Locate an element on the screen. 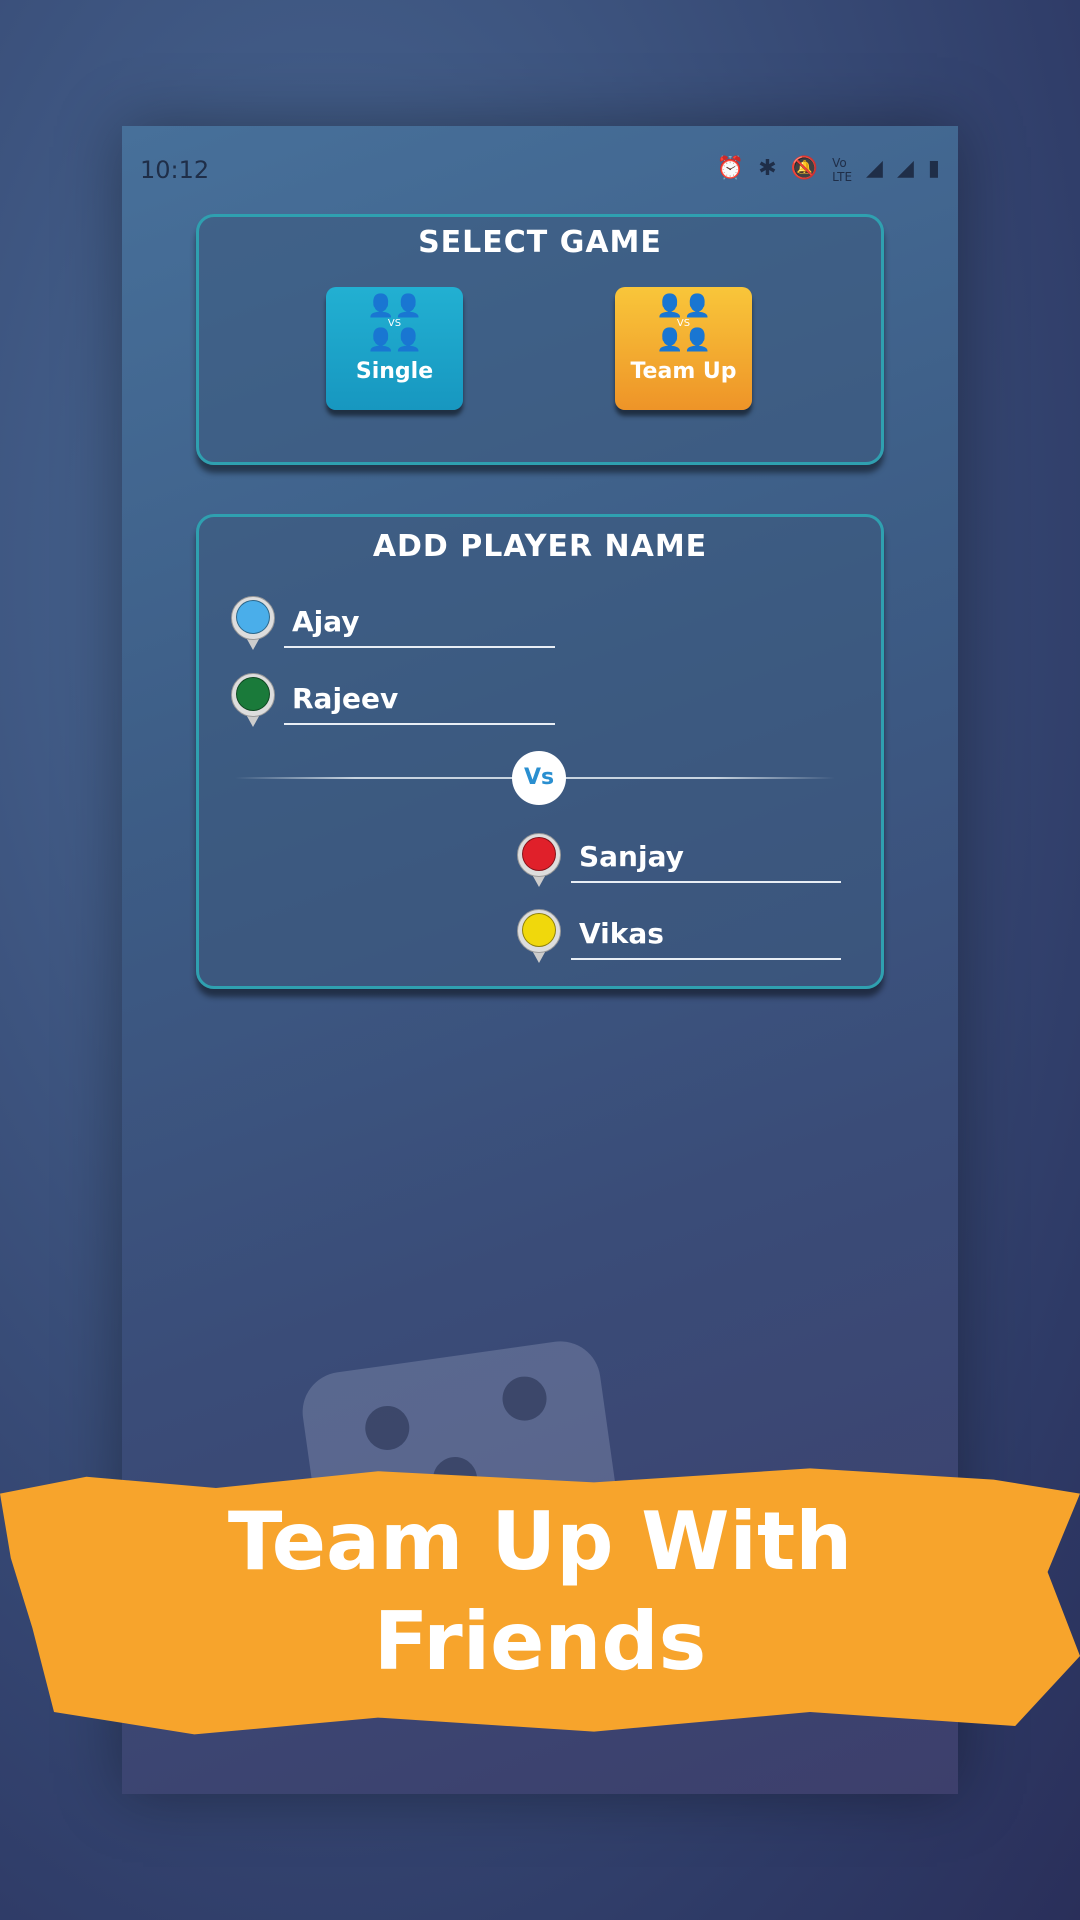 This screenshot has width=1080, height=1920. status-bar: 10:12 ⏰ ✱ 🔕 Vo LTE ◢ ◢ ▮ is located at coordinates (540, 170).